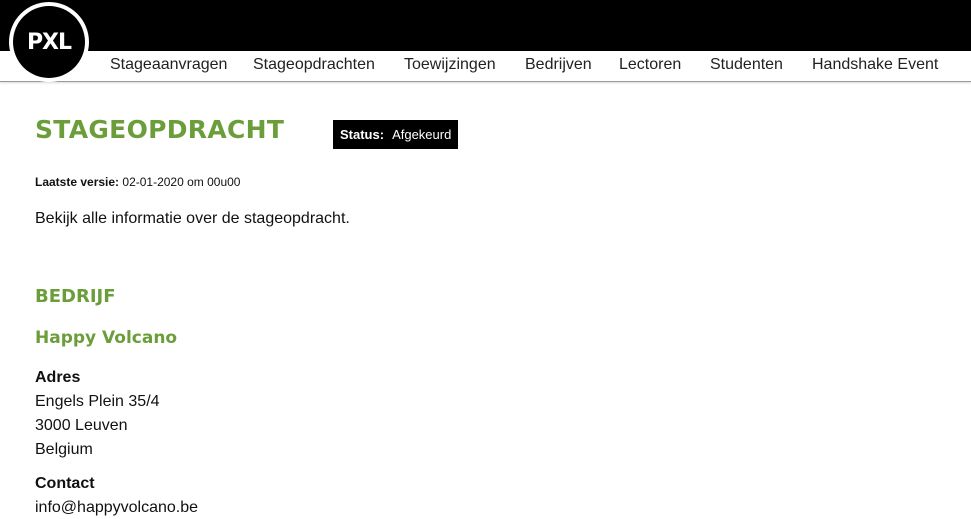 The image size is (971, 519). Describe the element at coordinates (485, 25) in the screenshot. I see `top-header-bar` at that location.